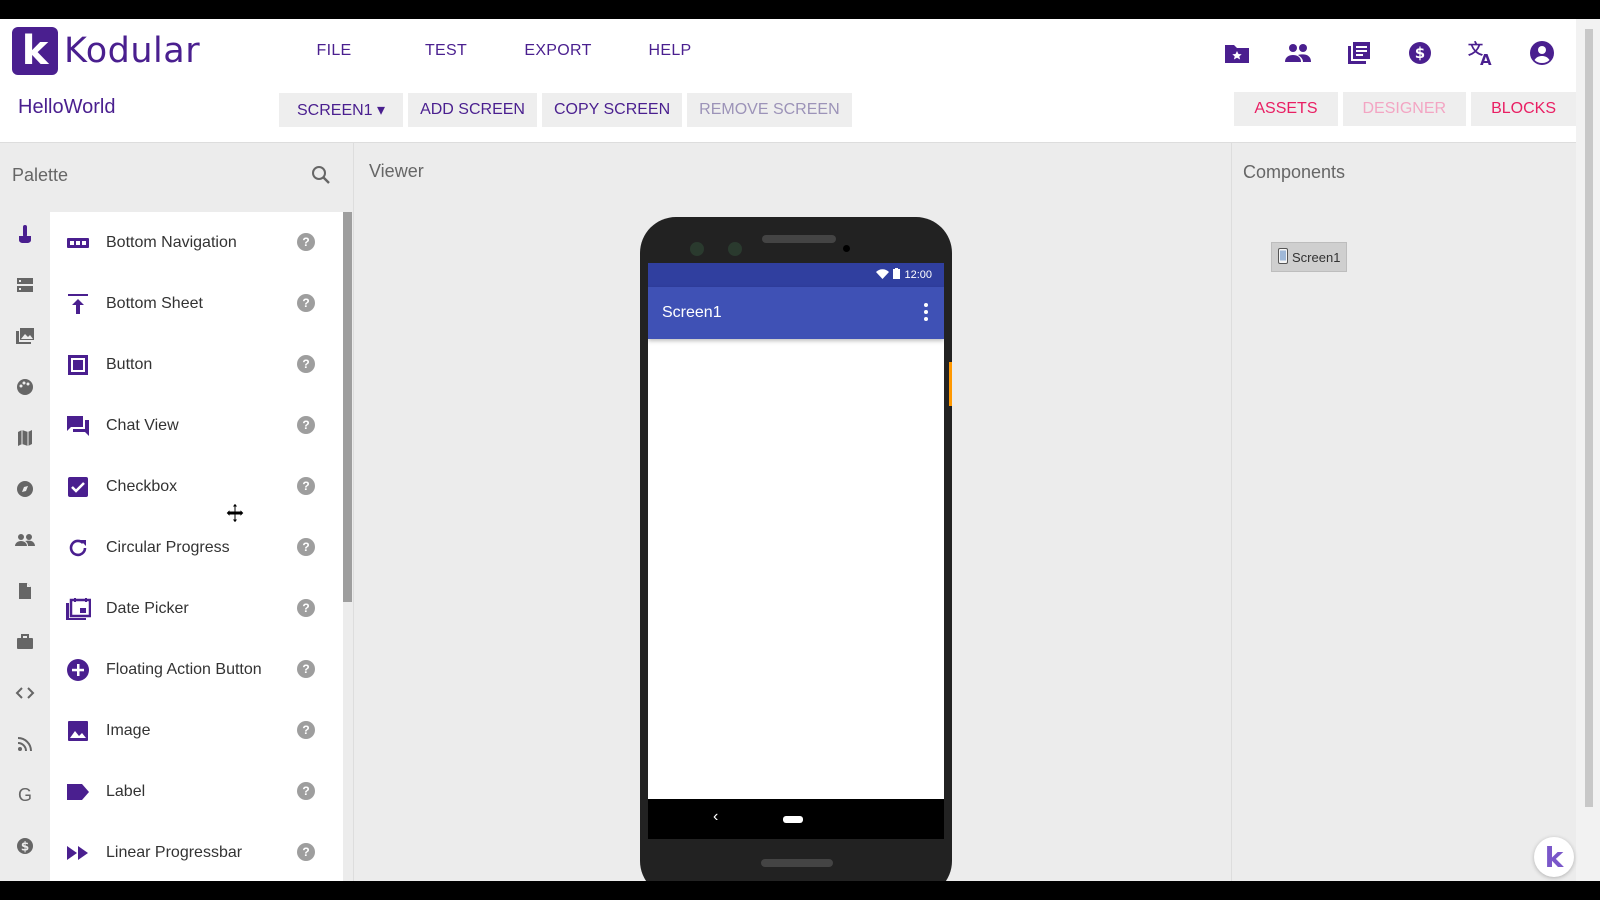 This screenshot has width=1600, height=900. What do you see at coordinates (25, 437) in the screenshot?
I see `map-icon` at bounding box center [25, 437].